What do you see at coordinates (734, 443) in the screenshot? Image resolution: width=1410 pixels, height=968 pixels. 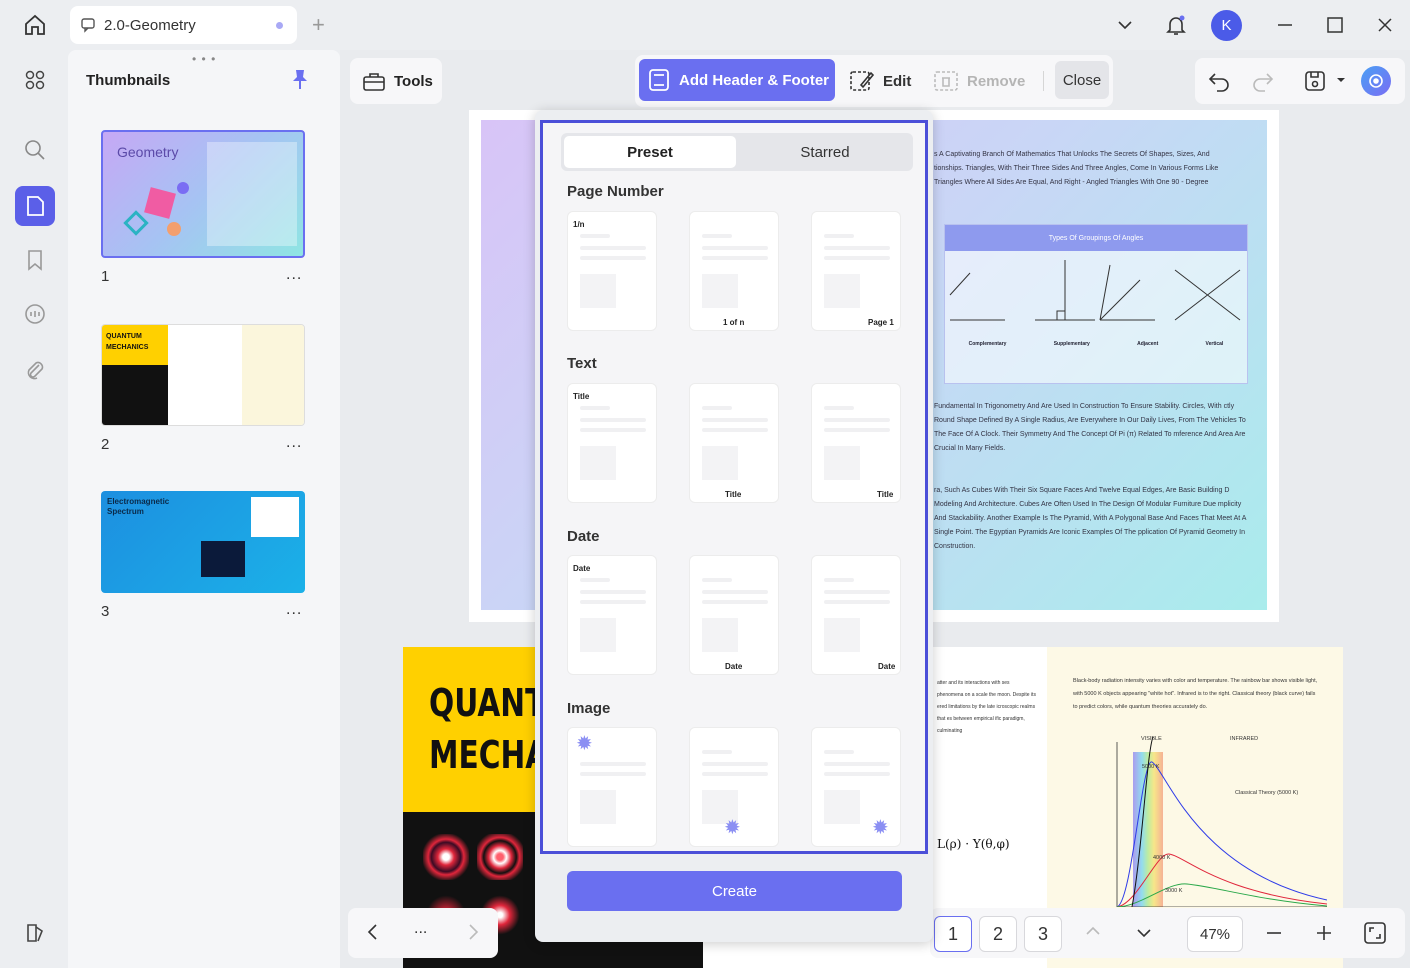 I see `preset-card-text-2: Title` at bounding box center [734, 443].